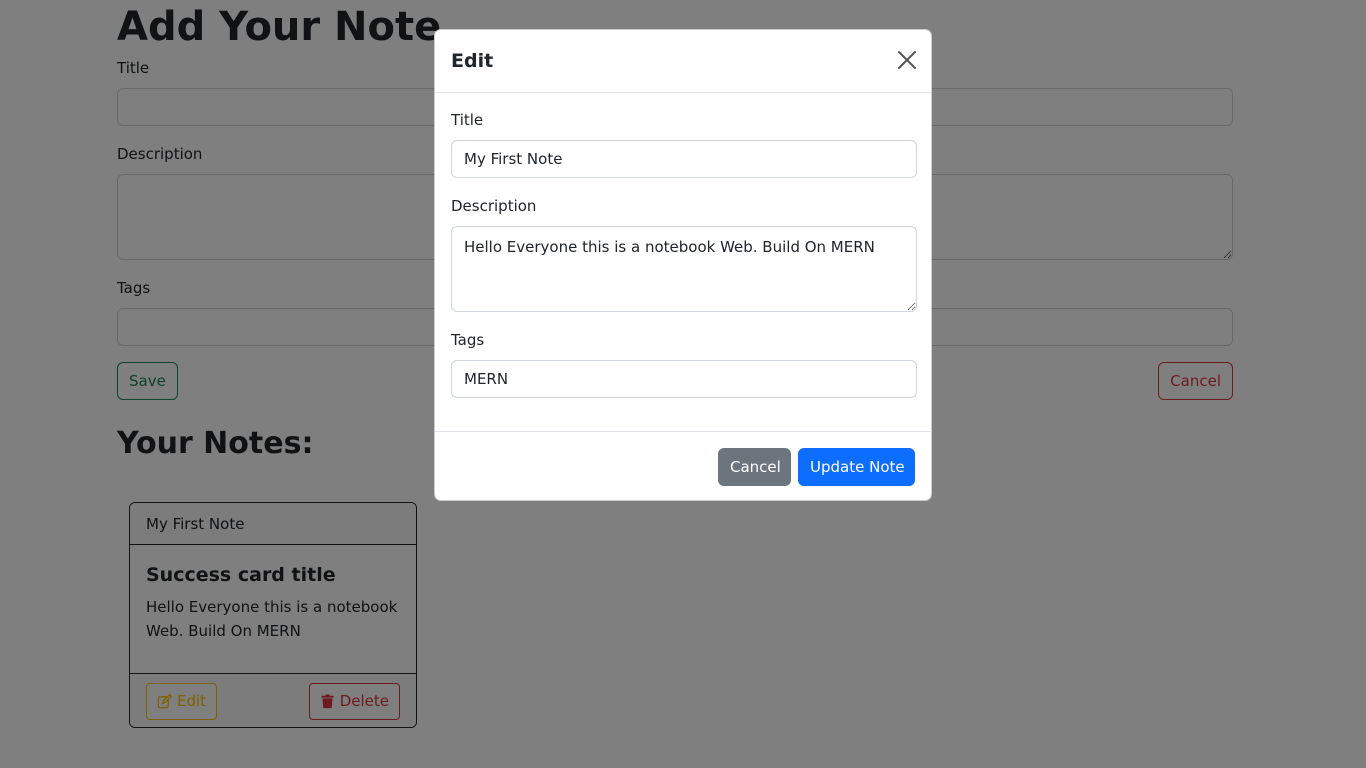 The image size is (1366, 768). Describe the element at coordinates (856, 467) in the screenshot. I see `update-note-button: Update Note` at that location.